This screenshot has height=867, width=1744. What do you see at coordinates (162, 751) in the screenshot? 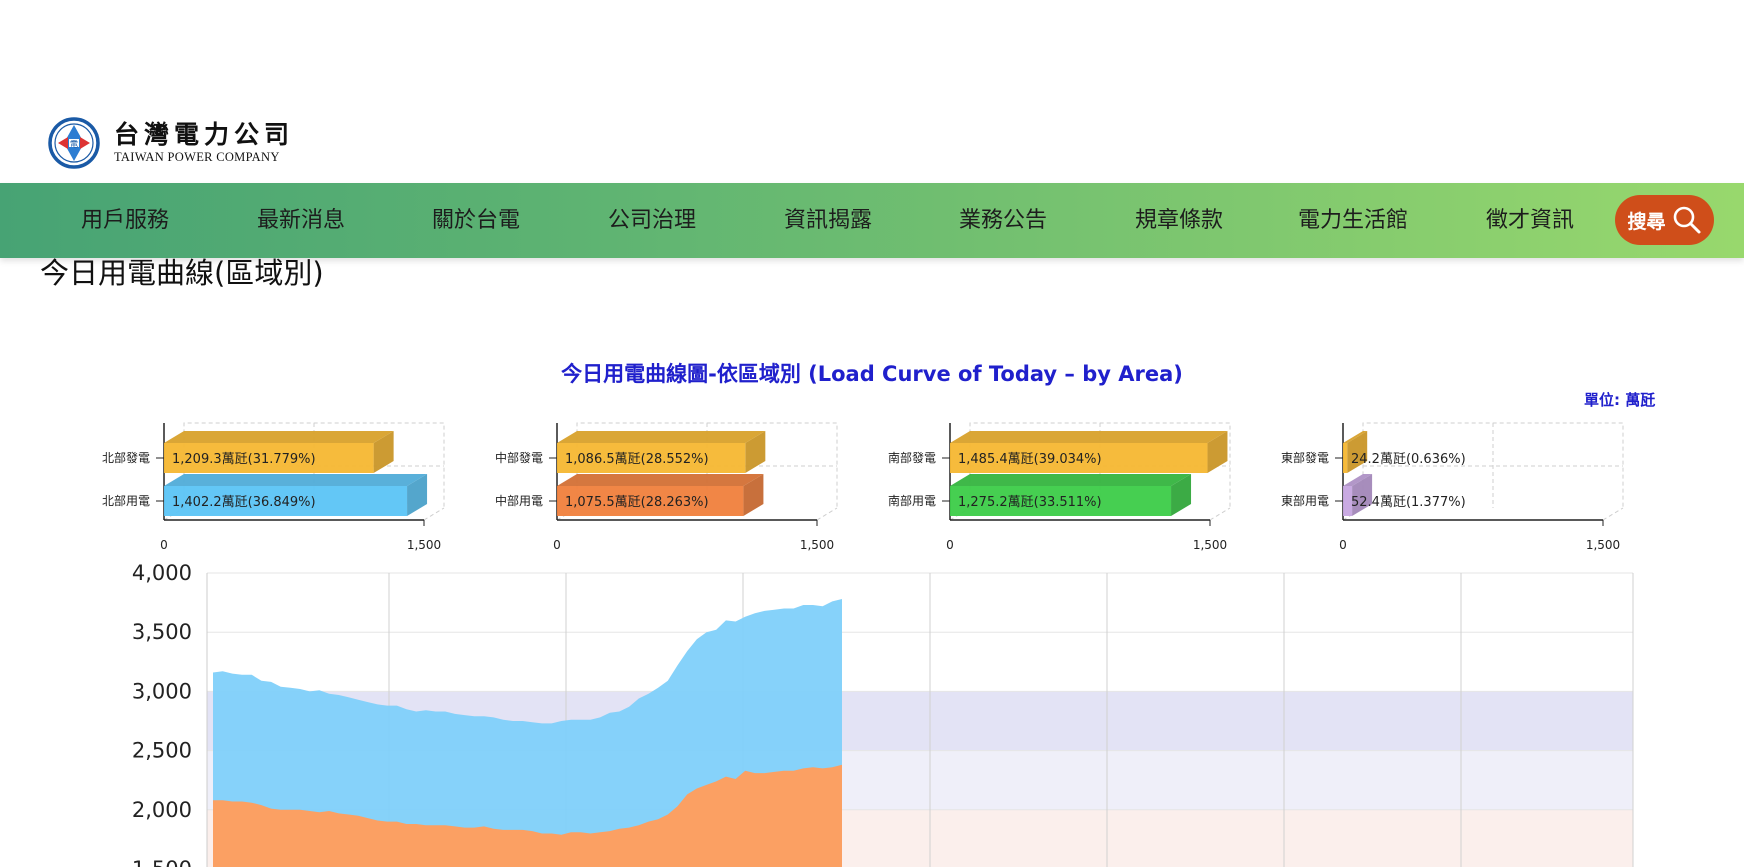
I see `area-y-tick-label: 2,500` at bounding box center [162, 751].